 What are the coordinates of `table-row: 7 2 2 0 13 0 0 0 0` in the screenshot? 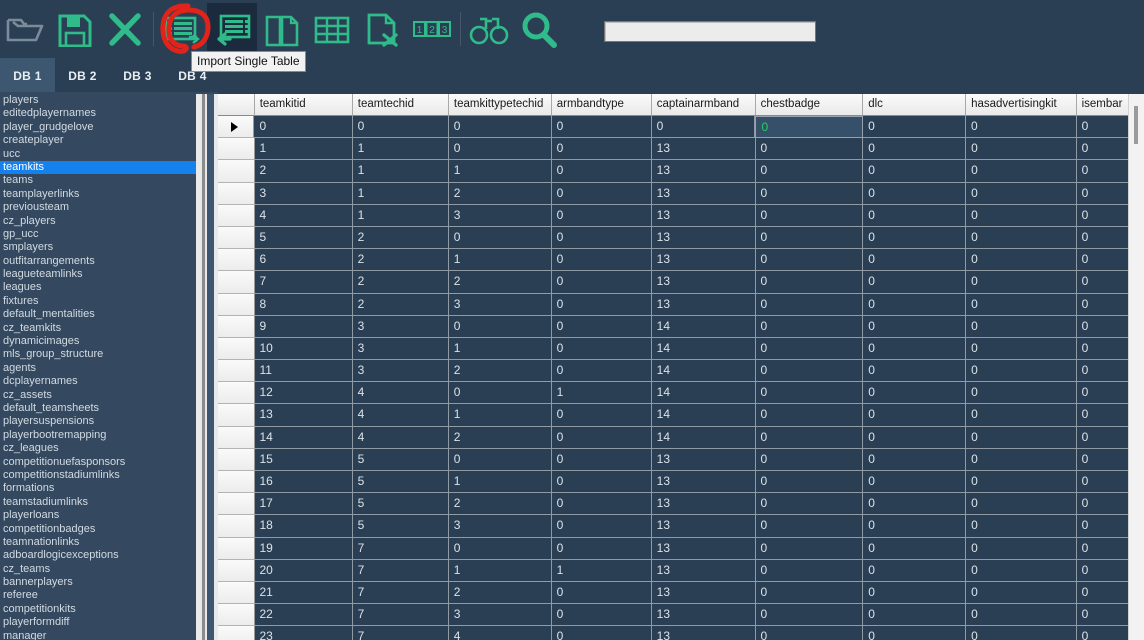 It's located at (681, 282).